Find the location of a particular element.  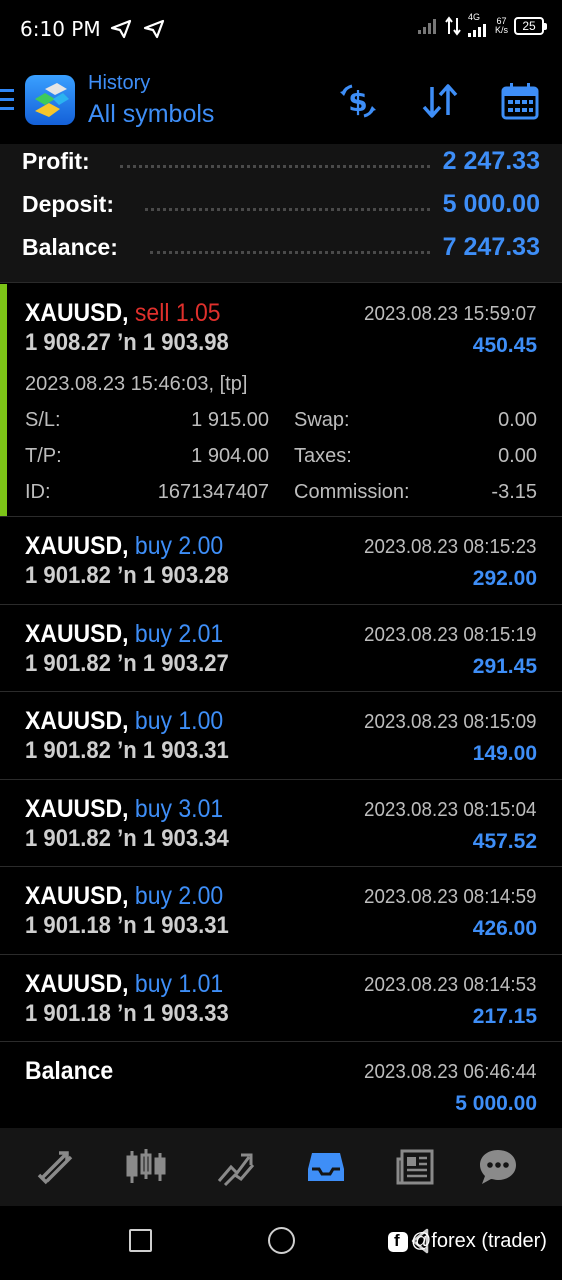

status-time: 6:10 PM is located at coordinates (60, 29).